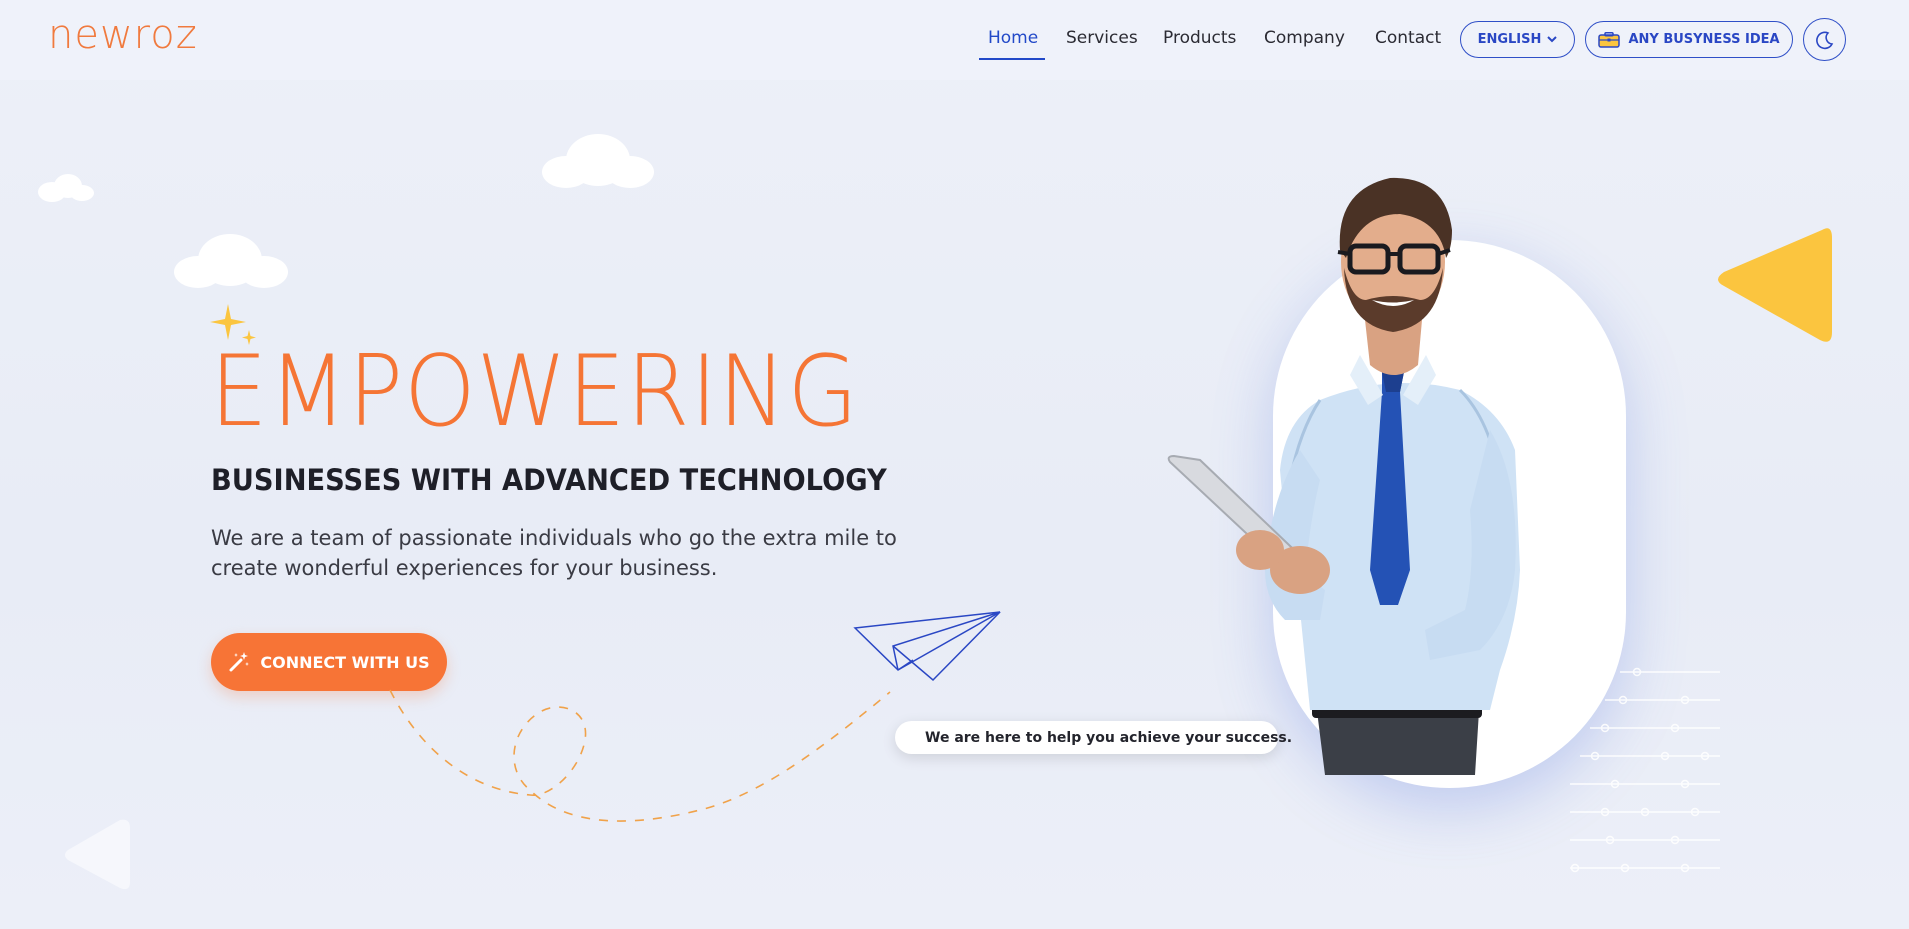  What do you see at coordinates (1012, 59) in the screenshot?
I see `nav-active-indicator` at bounding box center [1012, 59].